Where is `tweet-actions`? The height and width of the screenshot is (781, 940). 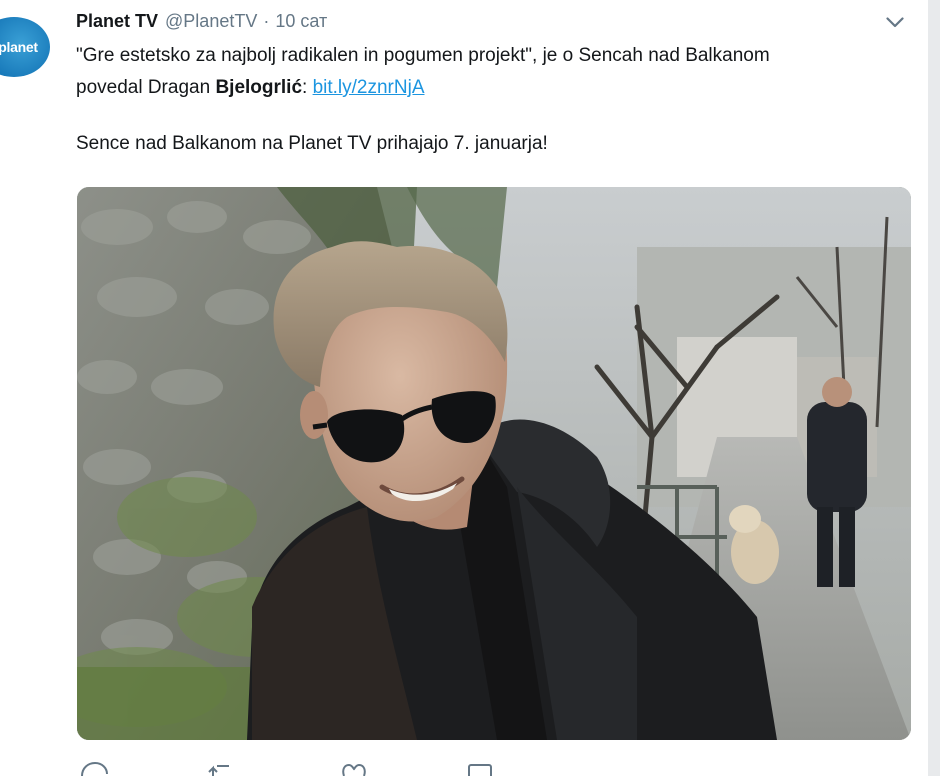
tweet-actions is located at coordinates (286, 770).